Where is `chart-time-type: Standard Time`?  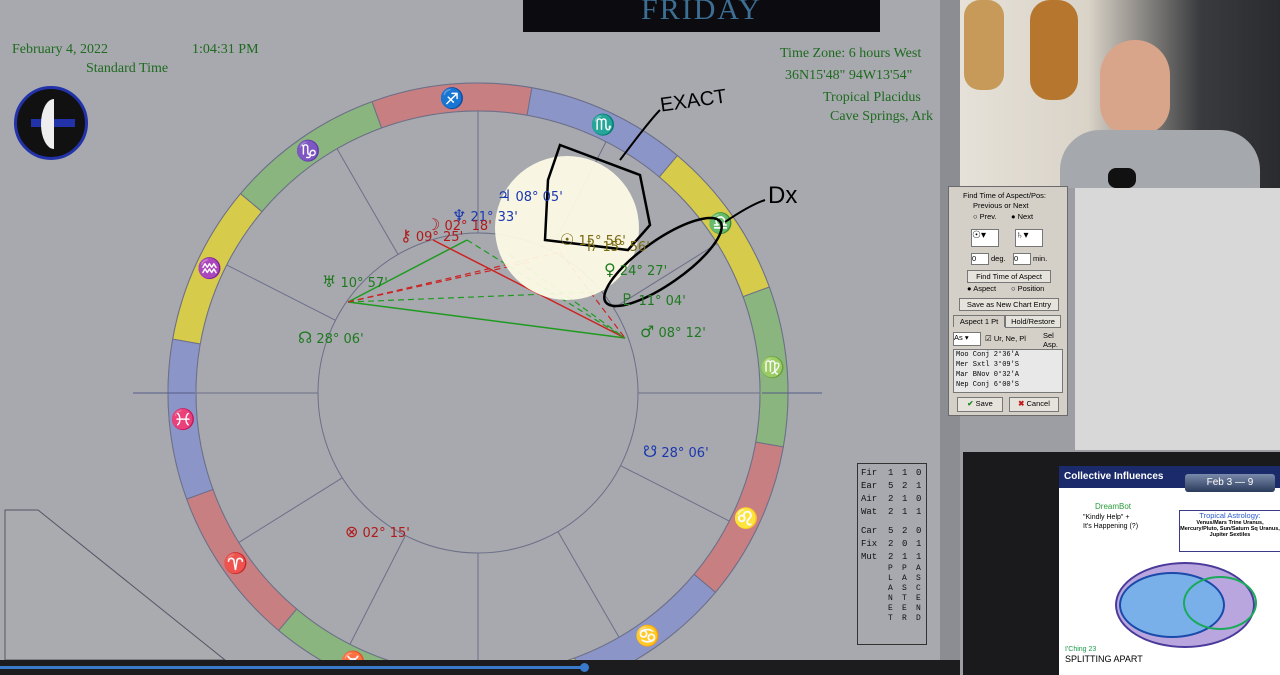 chart-time-type: Standard Time is located at coordinates (127, 68).